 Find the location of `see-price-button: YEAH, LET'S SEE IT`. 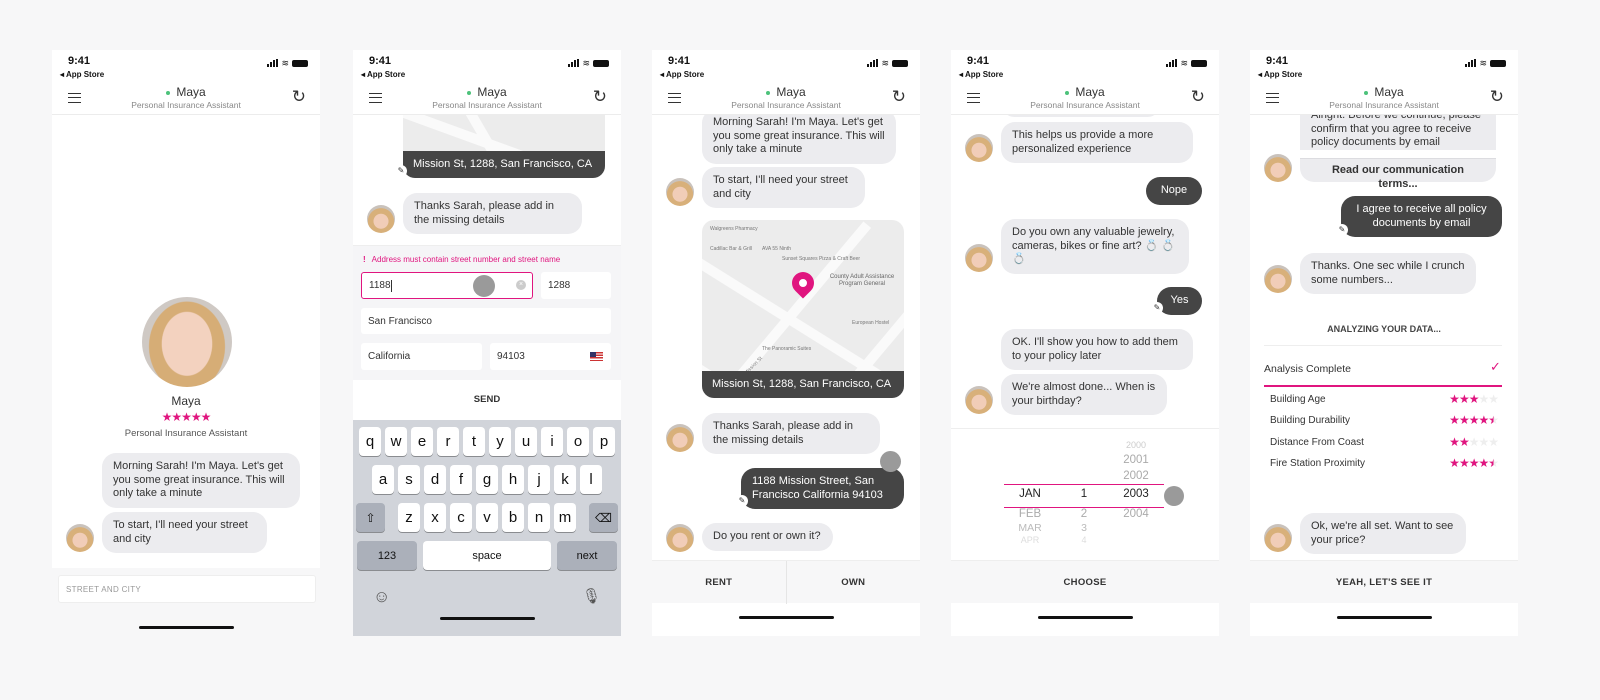

see-price-button: YEAH, LET'S SEE IT is located at coordinates (1384, 581).